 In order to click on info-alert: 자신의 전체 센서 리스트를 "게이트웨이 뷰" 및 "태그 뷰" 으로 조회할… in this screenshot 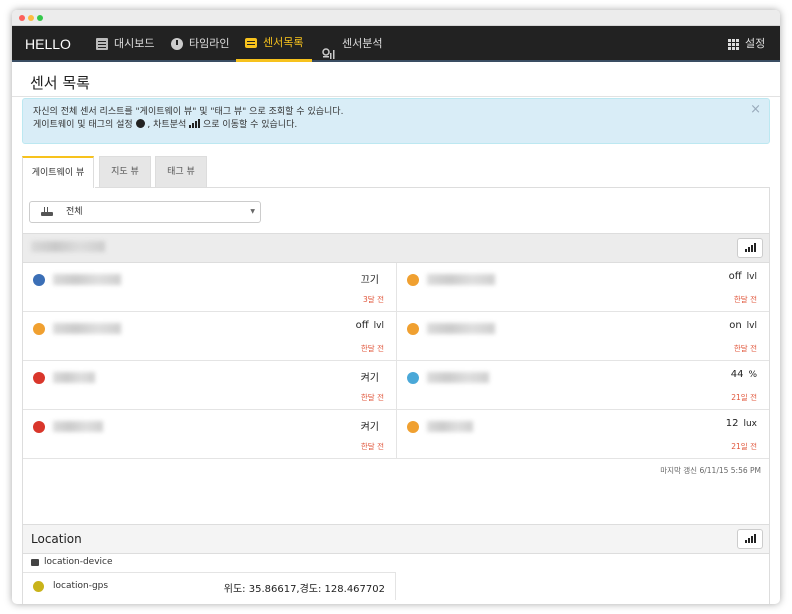, I will do `click(396, 121)`.